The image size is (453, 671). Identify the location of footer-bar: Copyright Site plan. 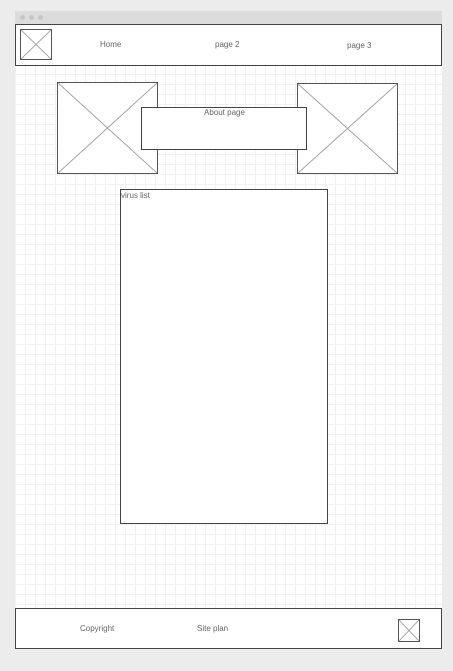
(228, 628).